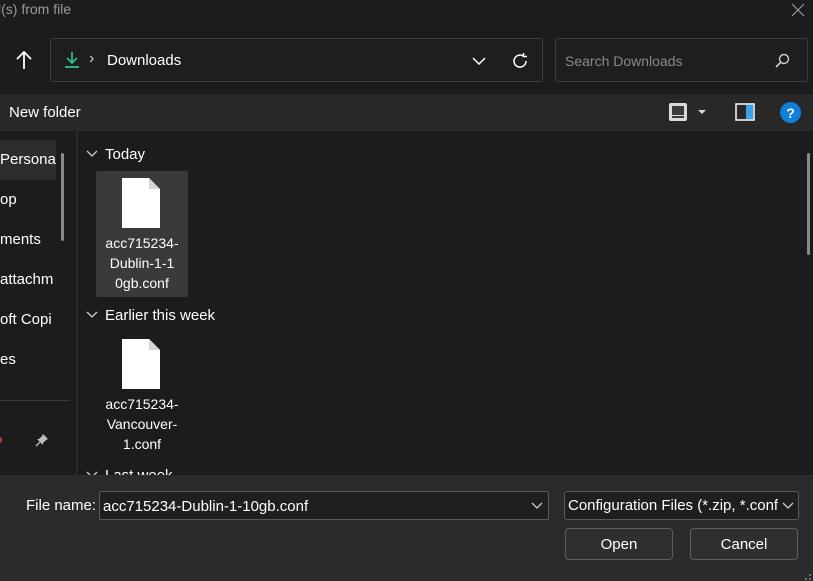  I want to click on file-name-combobox, so click(324, 505).